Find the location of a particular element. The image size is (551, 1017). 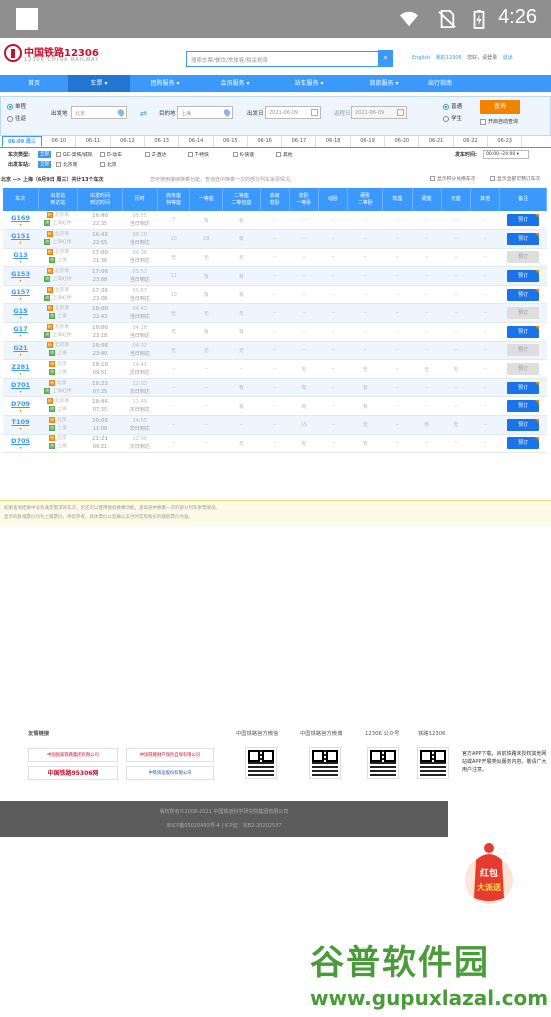

train-number: D701 is located at coordinates (20, 385).